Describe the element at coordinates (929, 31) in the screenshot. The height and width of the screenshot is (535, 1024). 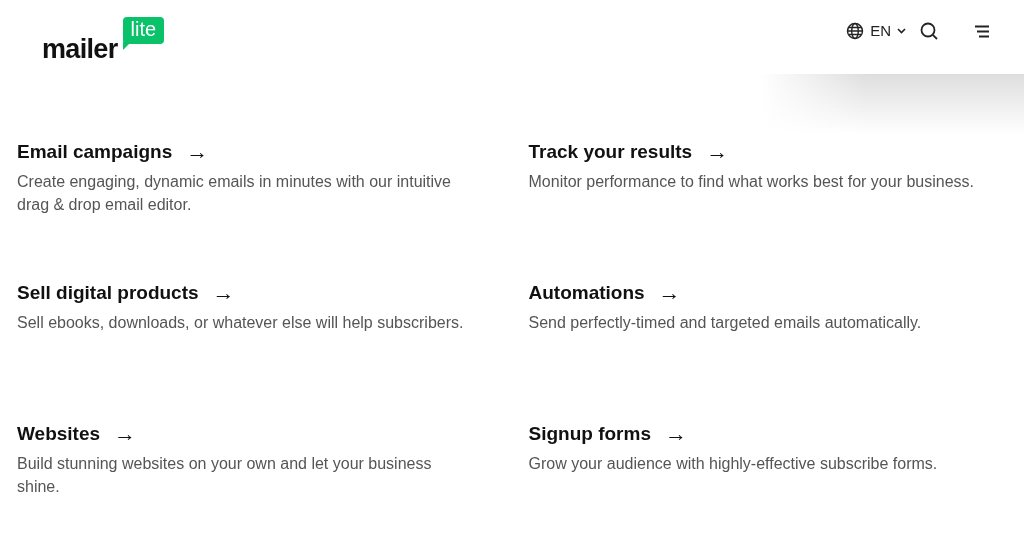
I see `search-icon` at that location.